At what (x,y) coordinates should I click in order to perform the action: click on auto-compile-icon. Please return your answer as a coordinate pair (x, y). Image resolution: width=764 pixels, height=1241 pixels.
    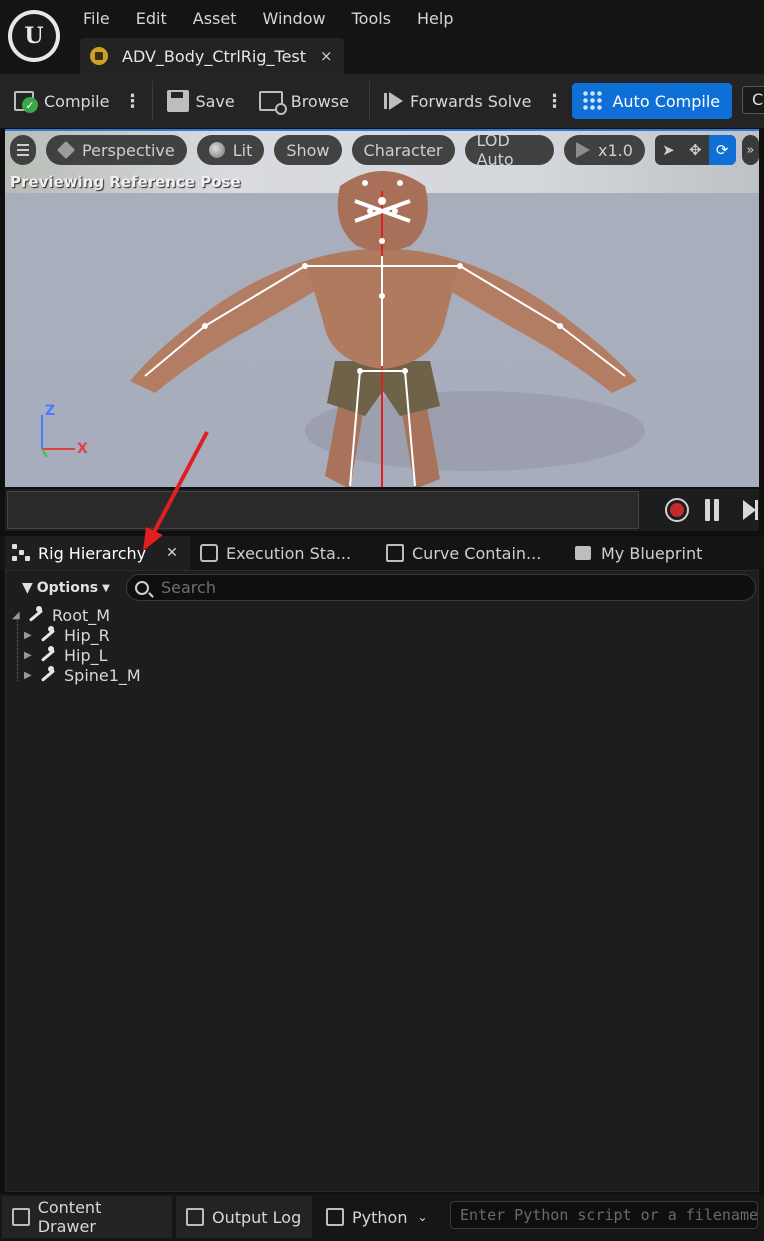
    Looking at the image, I should click on (593, 101).